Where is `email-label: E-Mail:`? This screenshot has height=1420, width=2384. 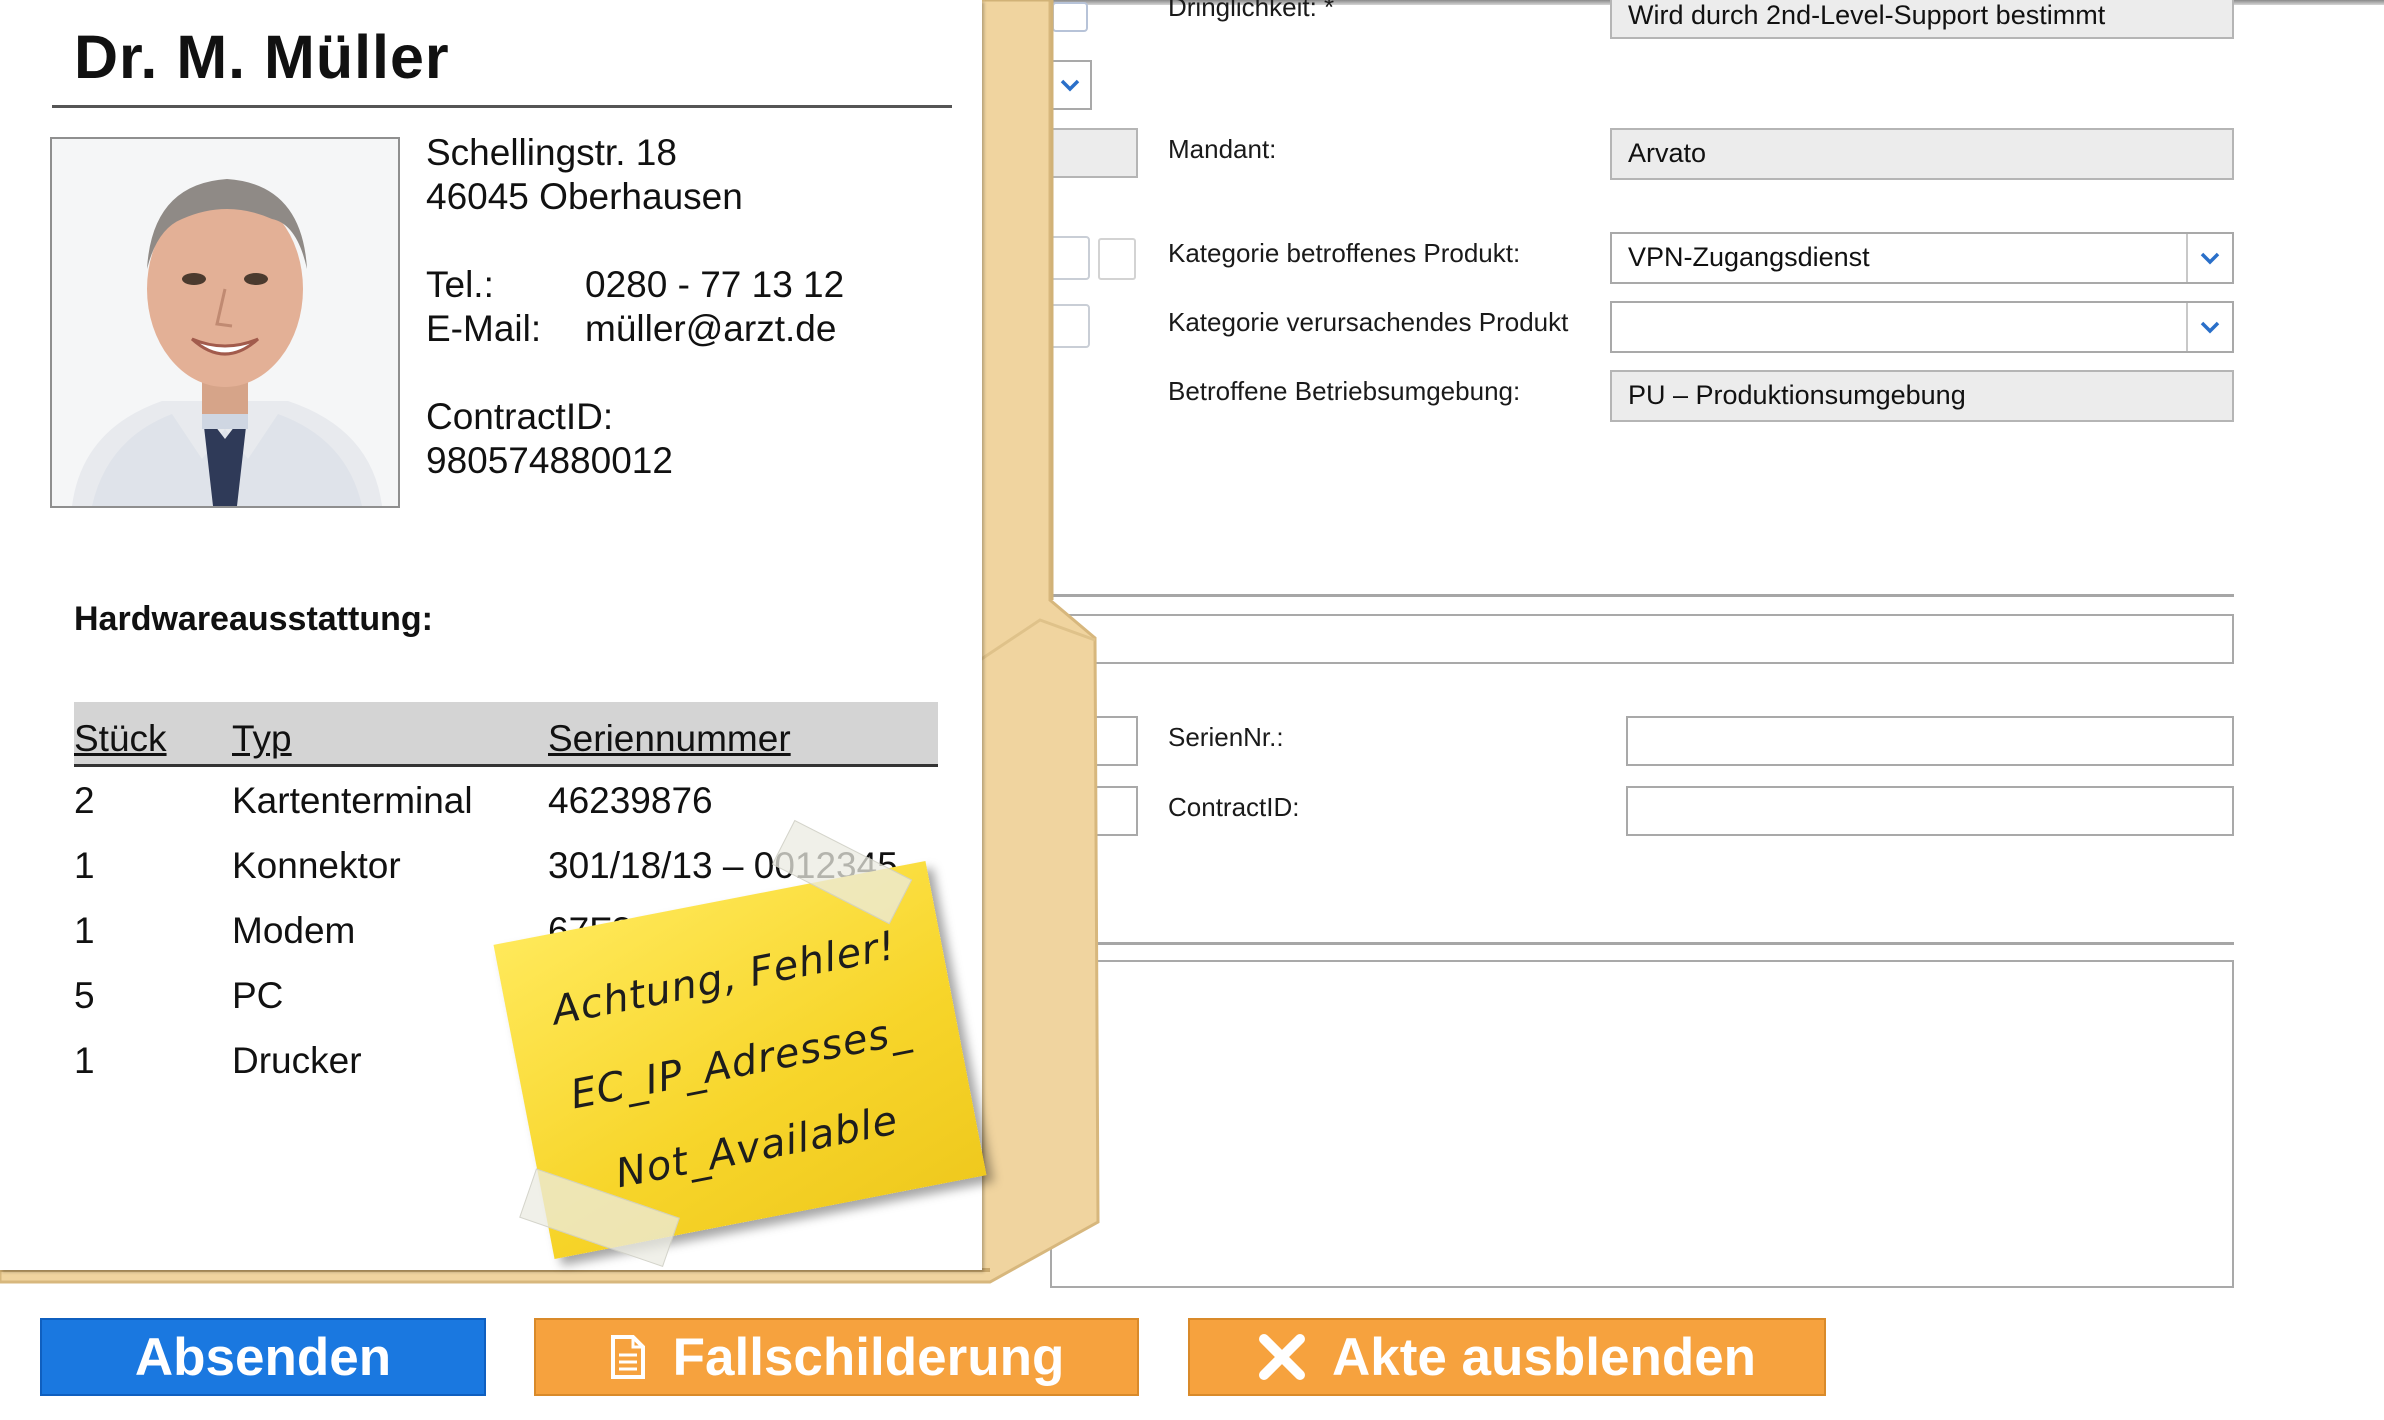
email-label: E-Mail: is located at coordinates (484, 328).